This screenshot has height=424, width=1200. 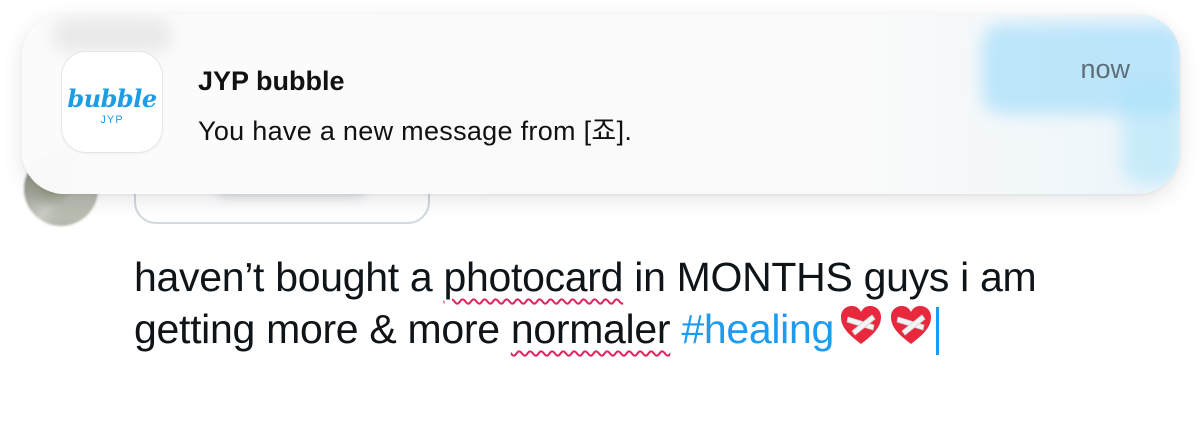 I want to click on misspelled-word: normaler, so click(x=591, y=329).